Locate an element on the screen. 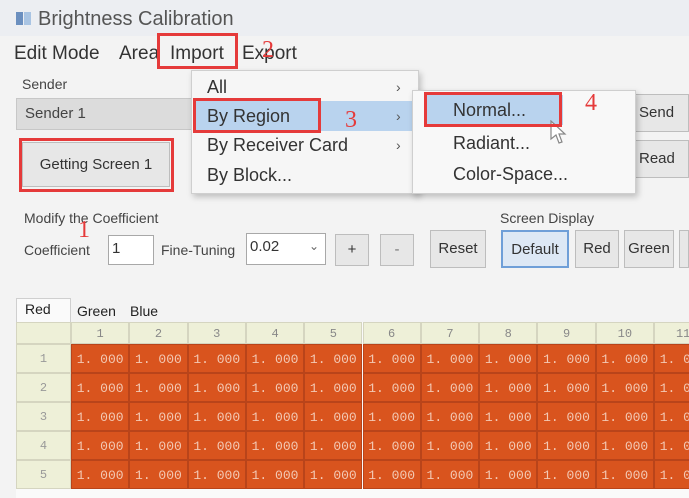  column-header: 1 is located at coordinates (100, 333).